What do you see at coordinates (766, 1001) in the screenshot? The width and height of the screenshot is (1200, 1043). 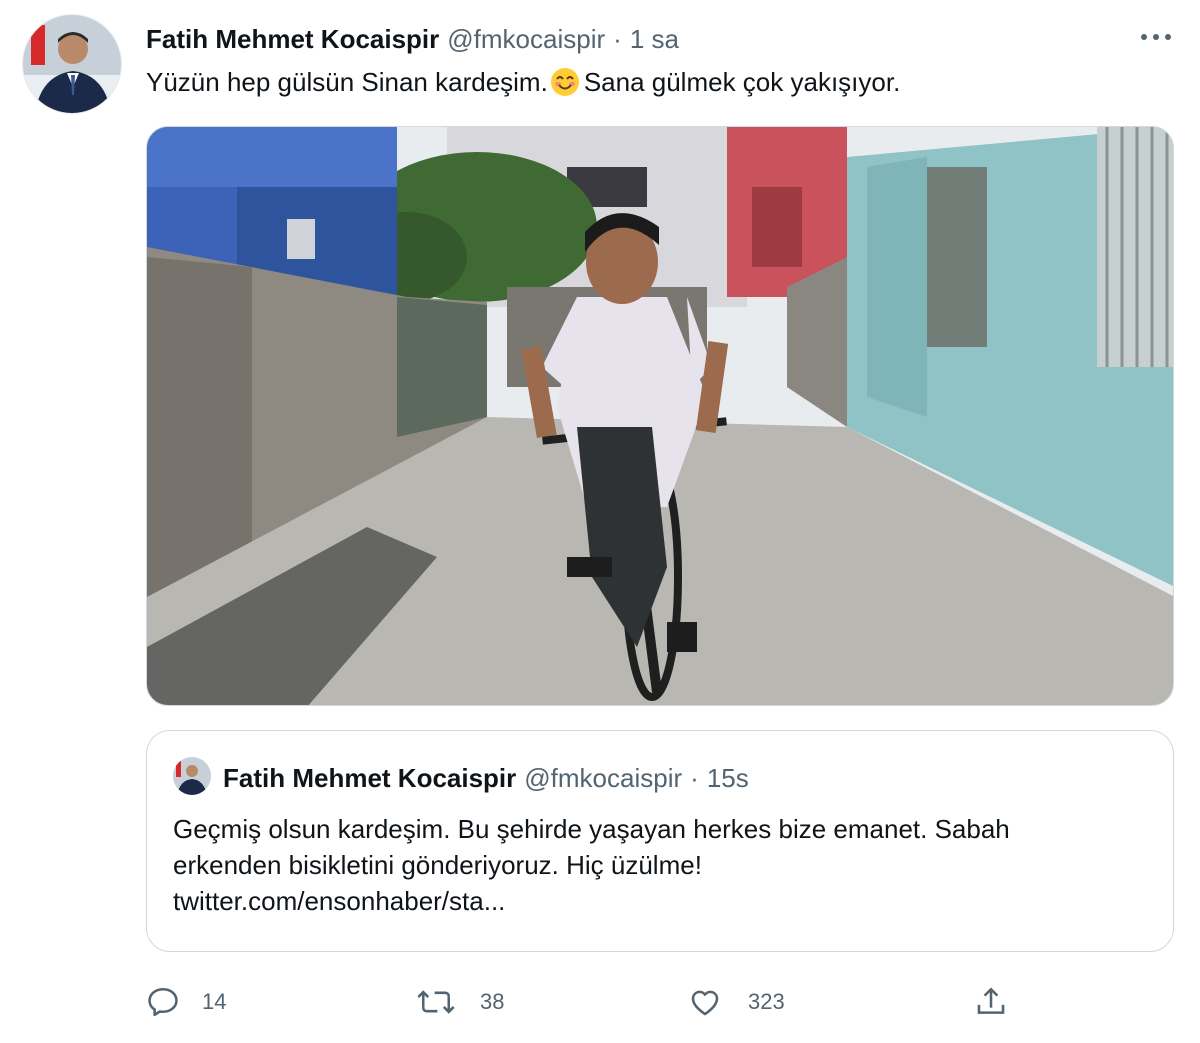 I see `like-count: 323` at bounding box center [766, 1001].